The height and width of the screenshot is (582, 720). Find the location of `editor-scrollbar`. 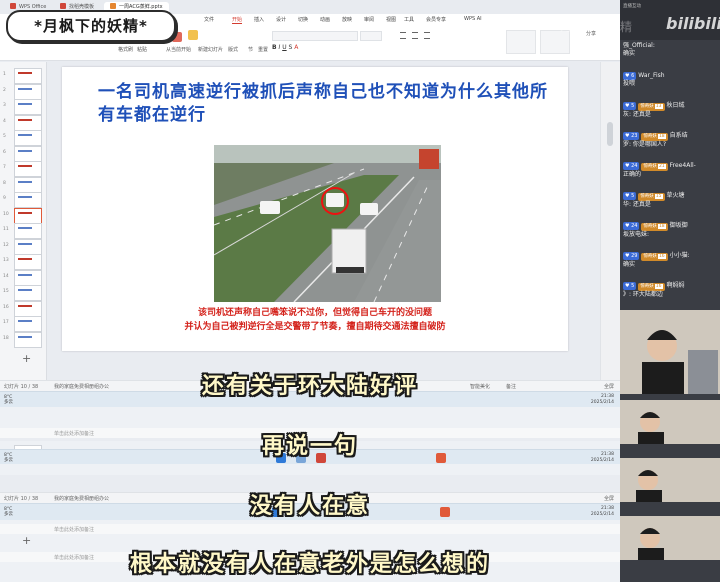

editor-scrollbar is located at coordinates (610, 221).